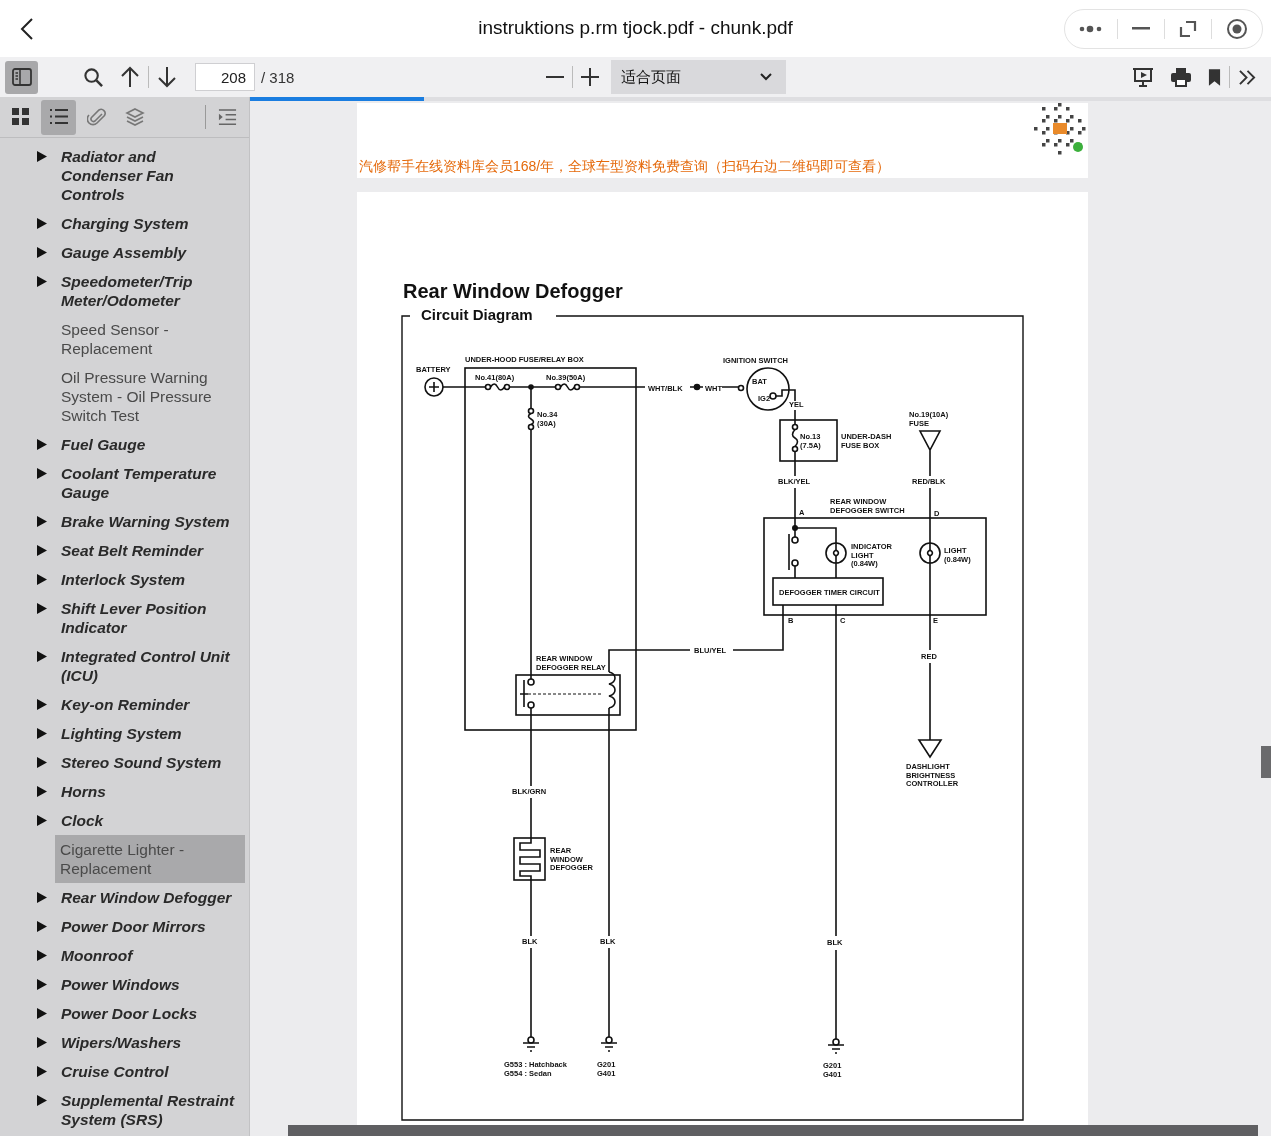  I want to click on outline-item: Stereo Sound System, so click(124, 762).